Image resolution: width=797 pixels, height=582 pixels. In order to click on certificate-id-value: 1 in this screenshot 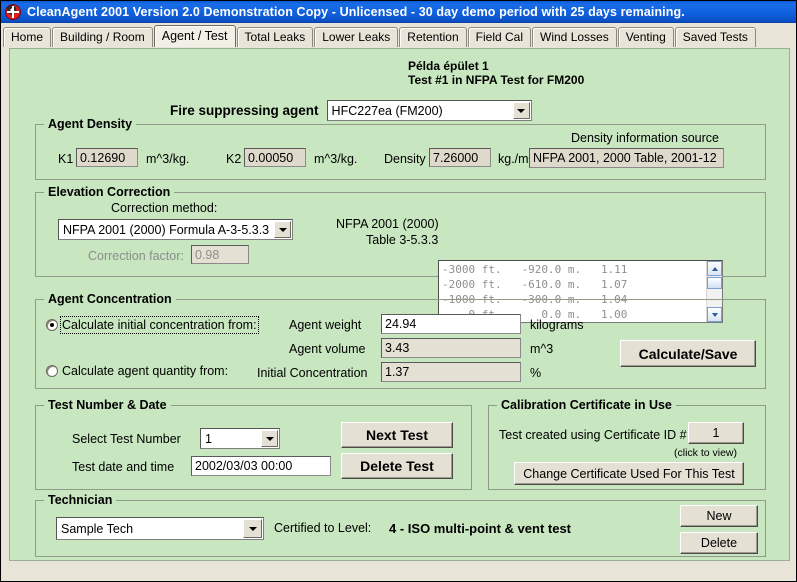, I will do `click(716, 433)`.